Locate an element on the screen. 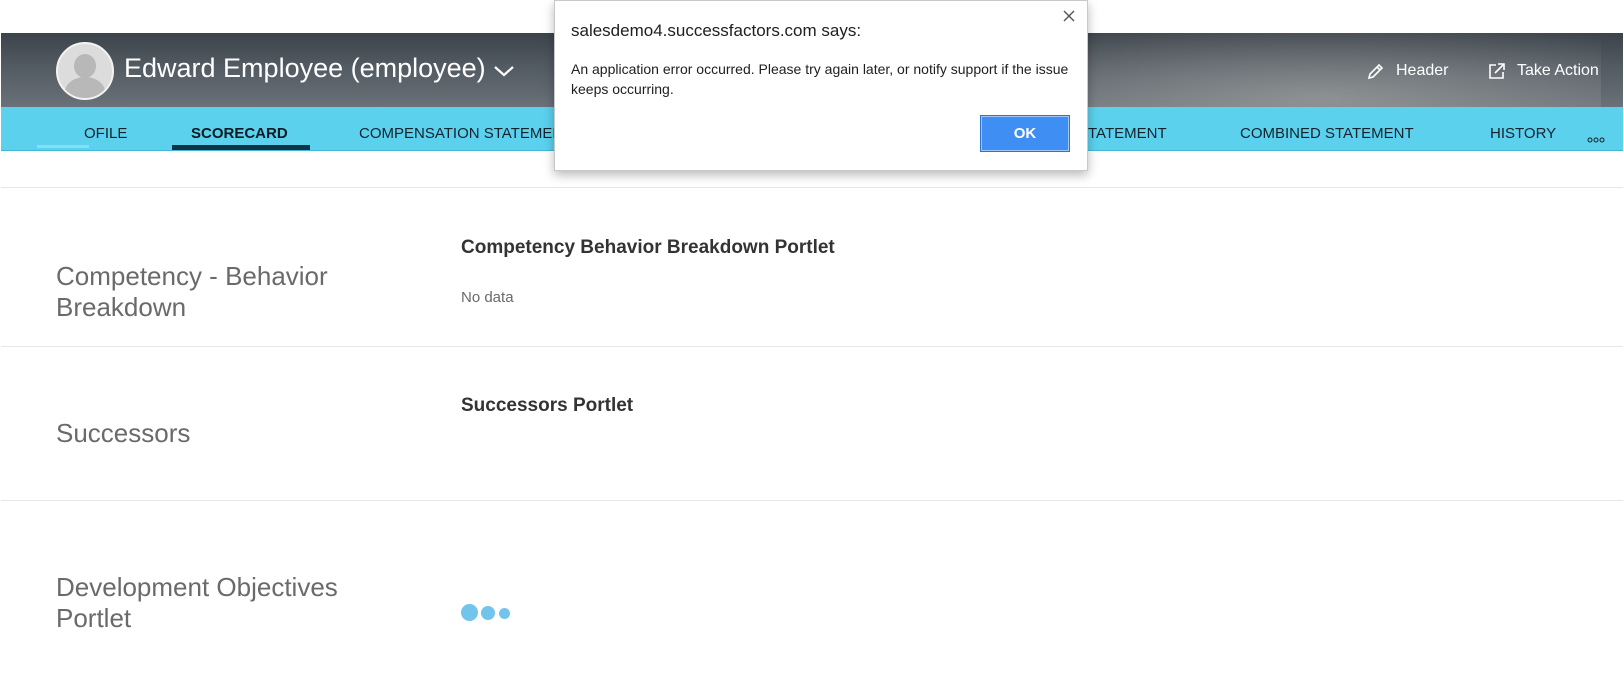  portlet-title-successors: Successors Portlet is located at coordinates (547, 405).